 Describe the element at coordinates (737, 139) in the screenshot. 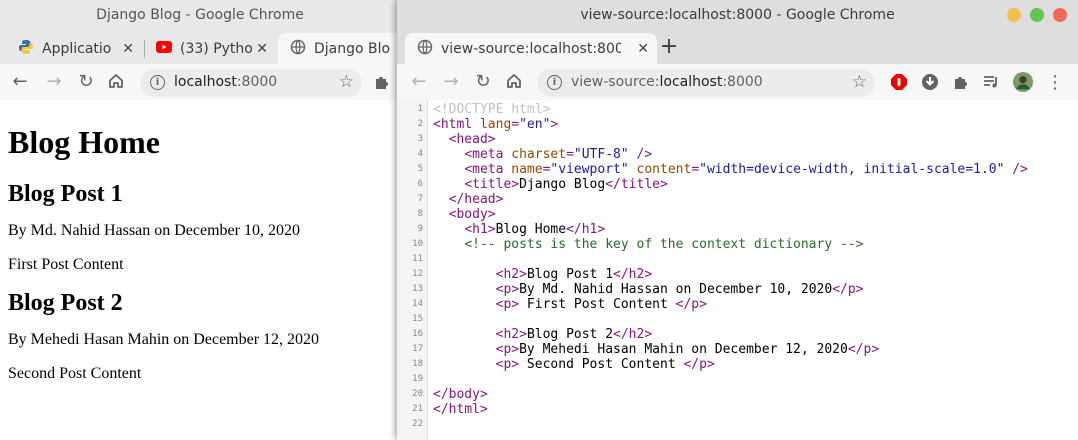

I see `source-line: 3 <head>` at that location.